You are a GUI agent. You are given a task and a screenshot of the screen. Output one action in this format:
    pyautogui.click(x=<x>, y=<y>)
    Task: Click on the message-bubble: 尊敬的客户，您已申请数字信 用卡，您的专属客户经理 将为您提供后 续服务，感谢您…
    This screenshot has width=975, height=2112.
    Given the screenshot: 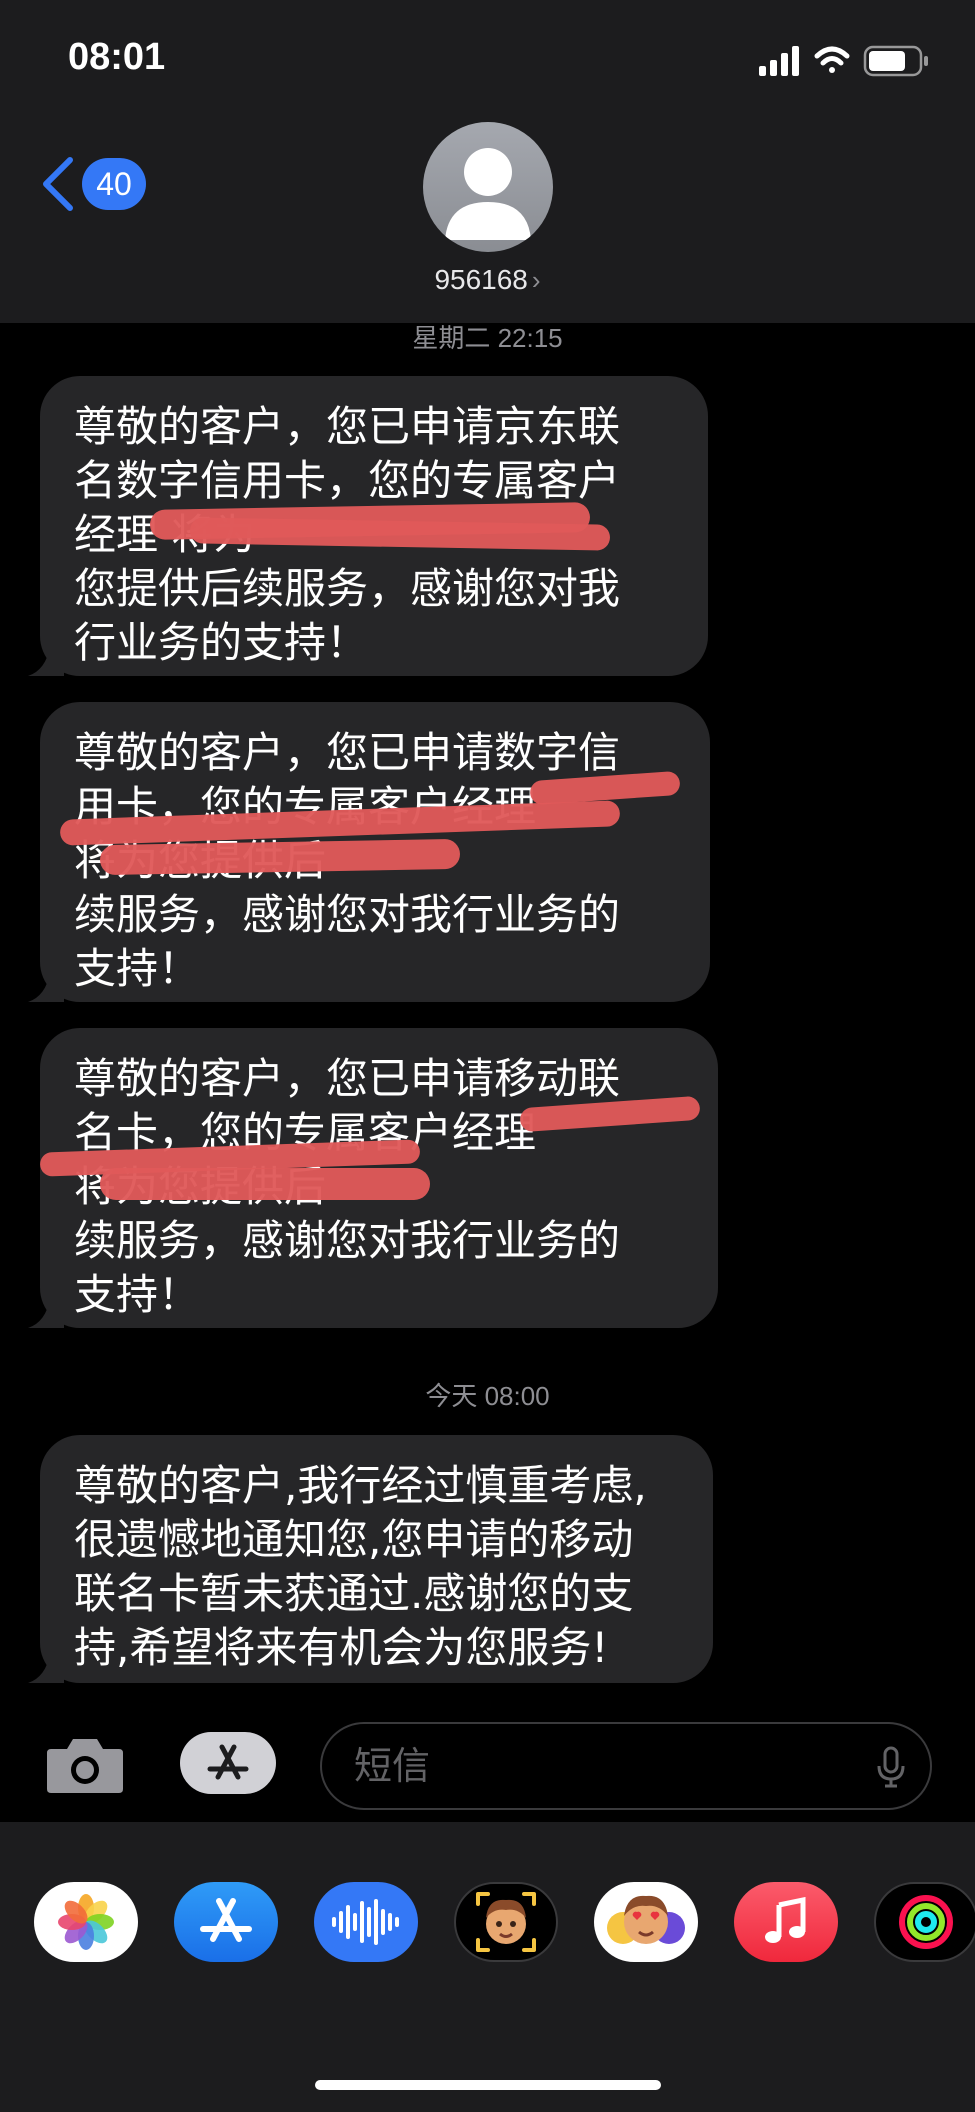 What is the action you would take?
    pyautogui.click(x=369, y=852)
    